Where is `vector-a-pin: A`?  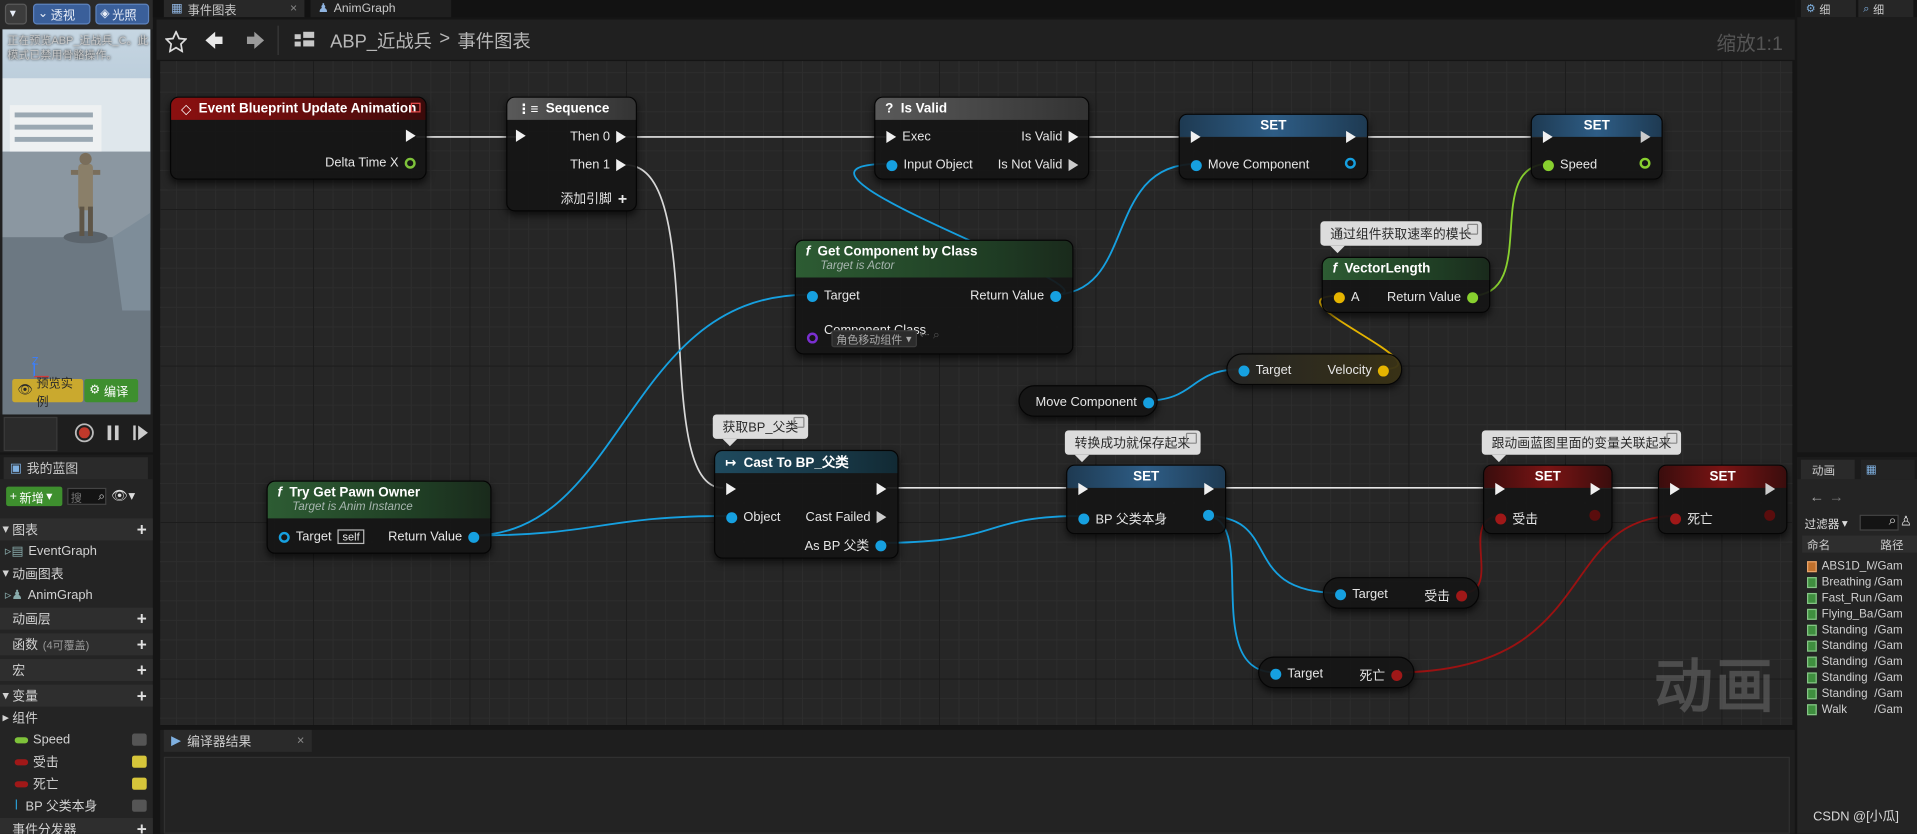
vector-a-pin: A is located at coordinates (1346, 297).